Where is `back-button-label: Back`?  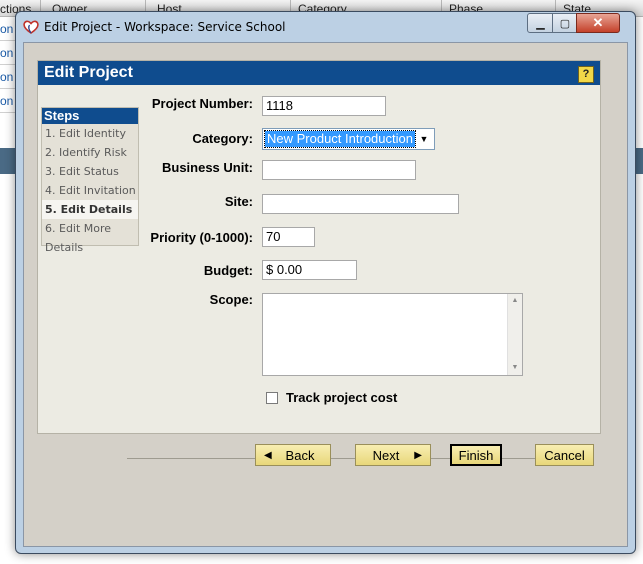 back-button-label: Back is located at coordinates (300, 455).